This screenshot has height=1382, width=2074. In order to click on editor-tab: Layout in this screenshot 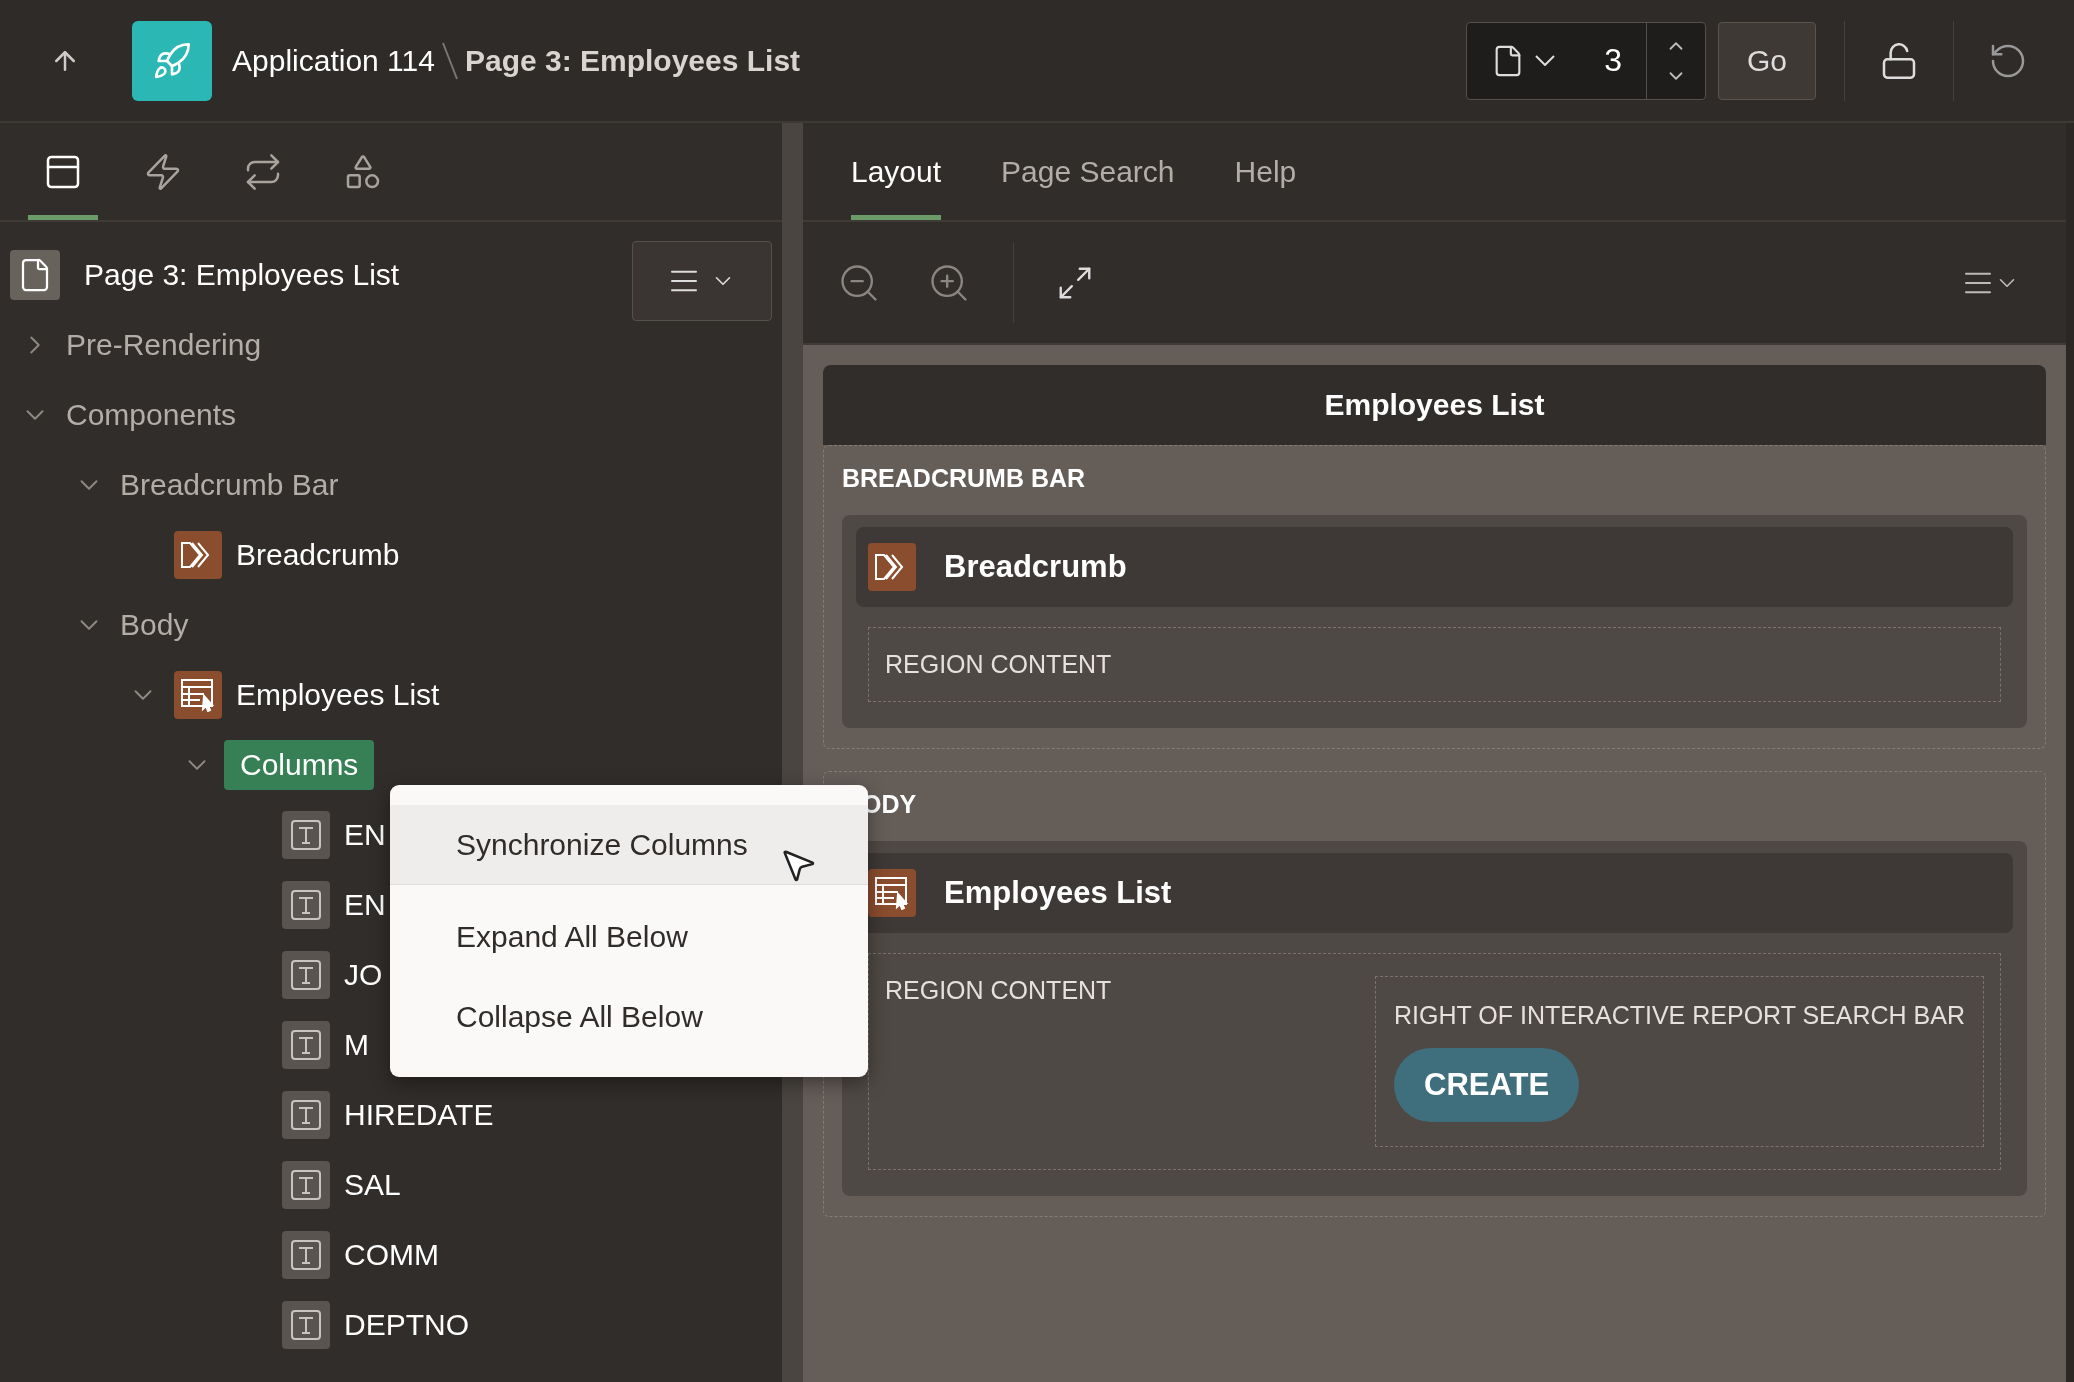, I will do `click(896, 171)`.